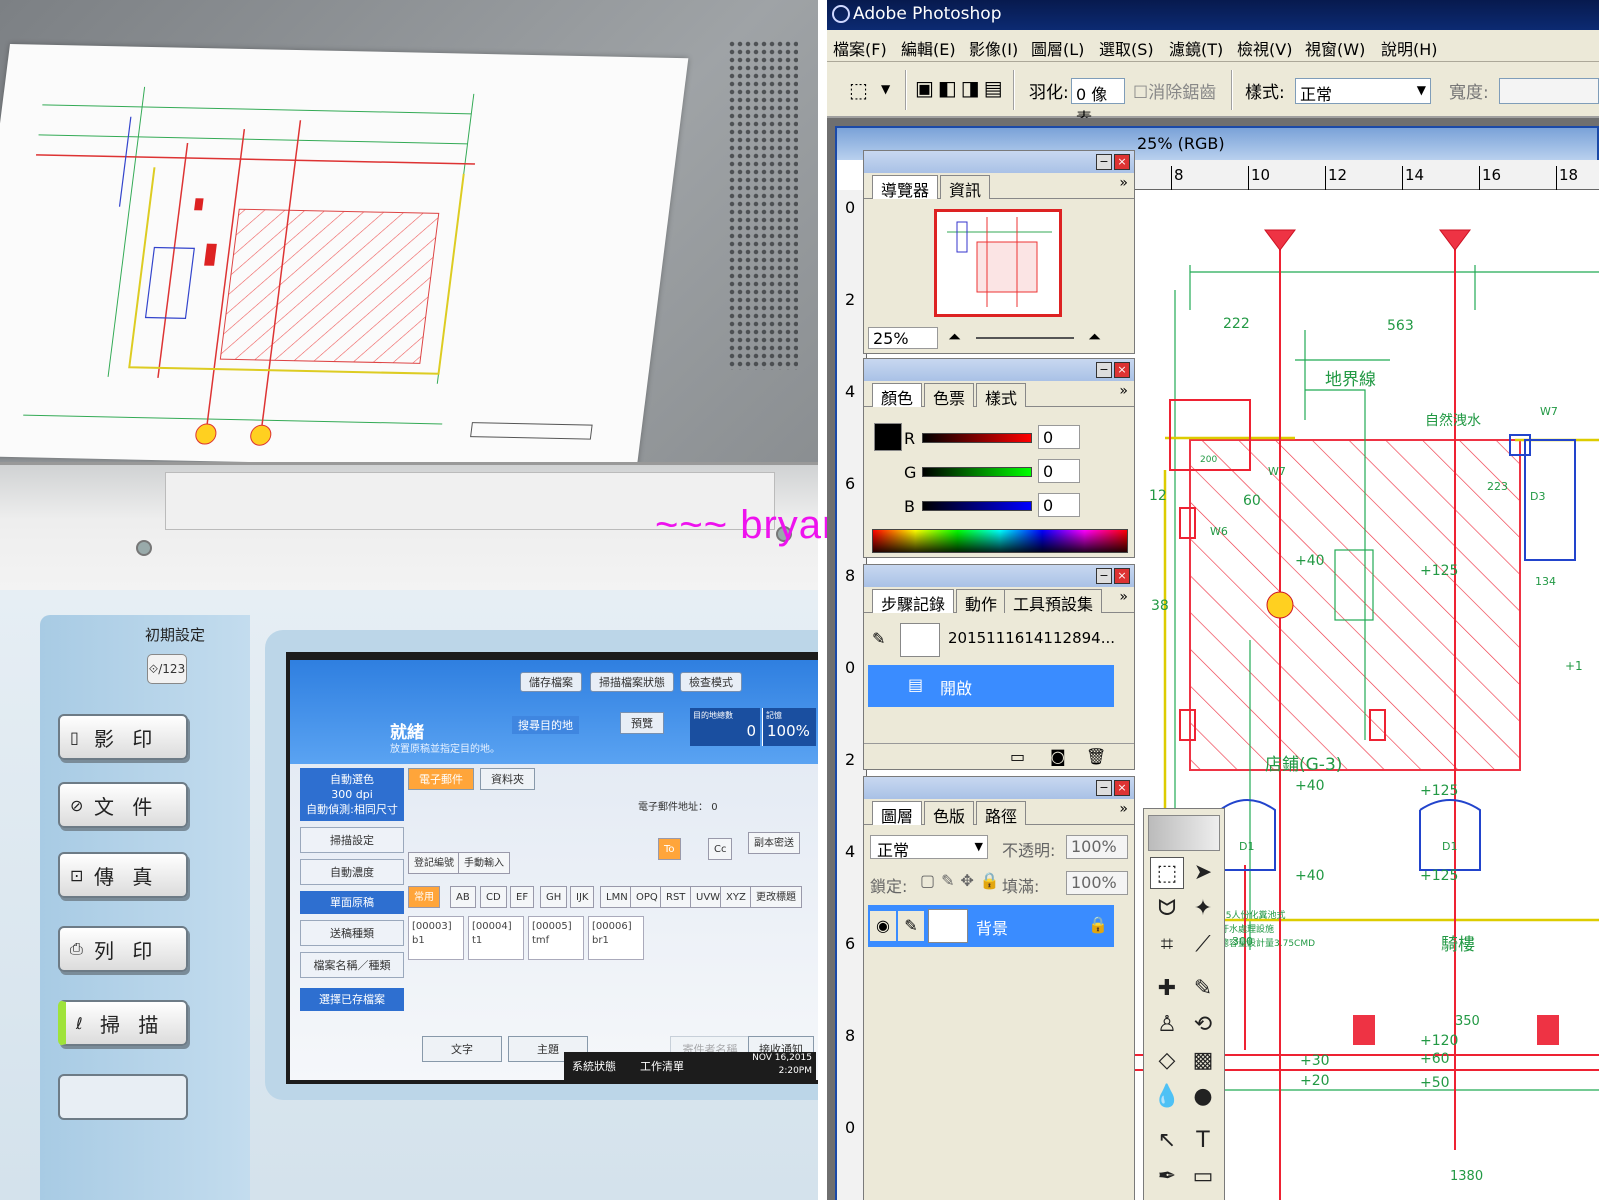 The height and width of the screenshot is (1200, 1599). Describe the element at coordinates (1203, 945) in the screenshot. I see `slice-tool-icon: ⟋` at that location.